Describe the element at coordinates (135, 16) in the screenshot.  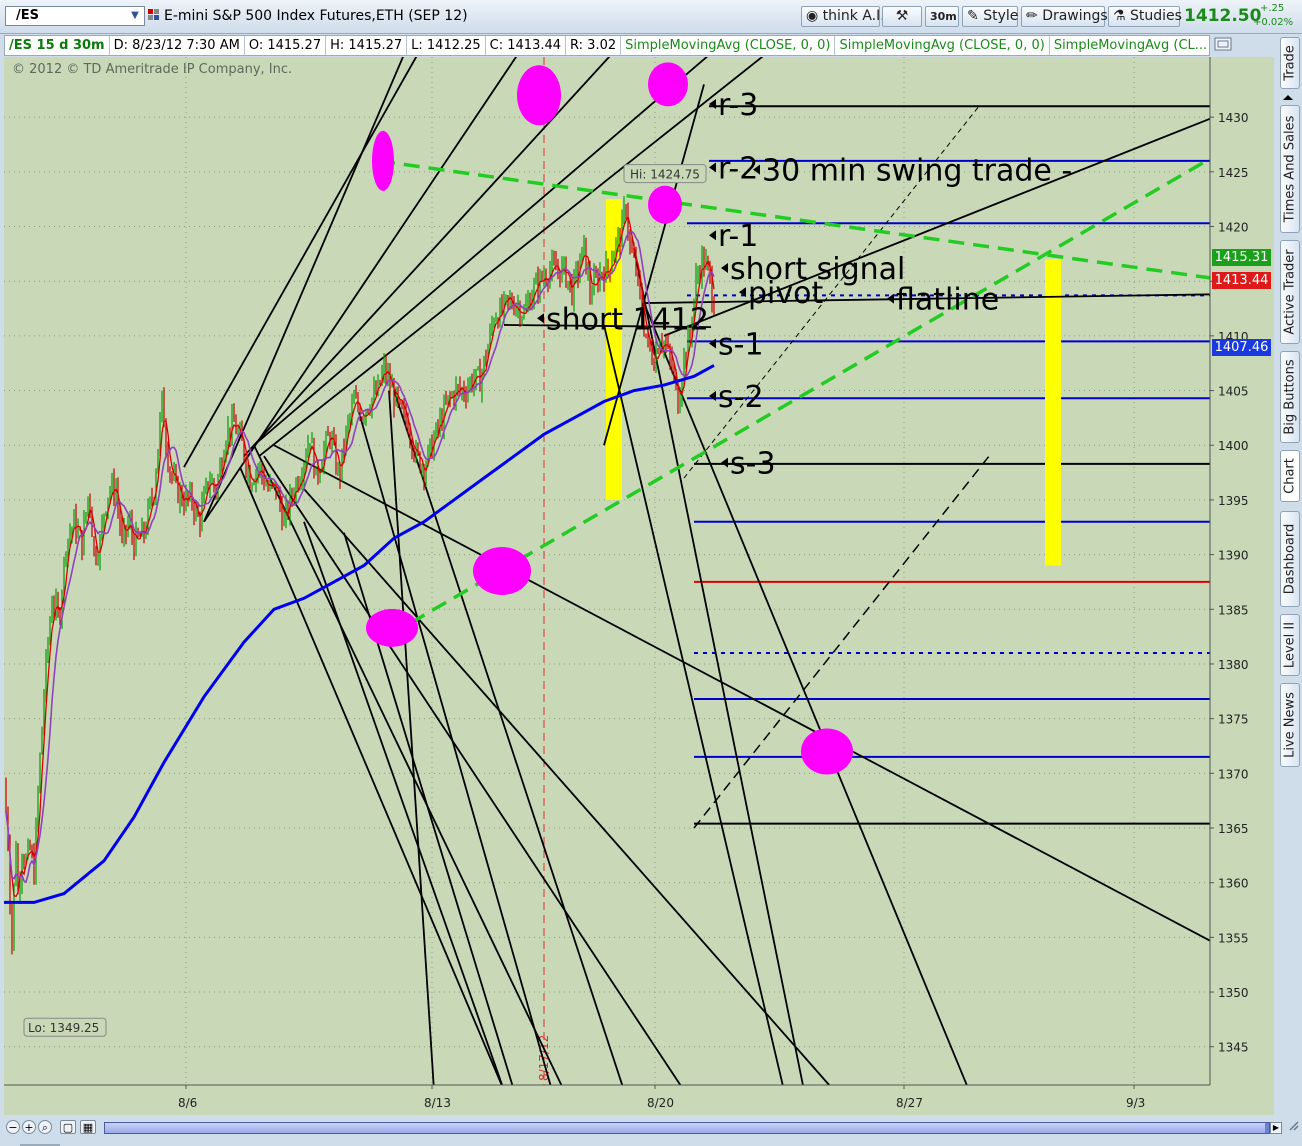
I see `chevron-down-icon: ▼` at that location.